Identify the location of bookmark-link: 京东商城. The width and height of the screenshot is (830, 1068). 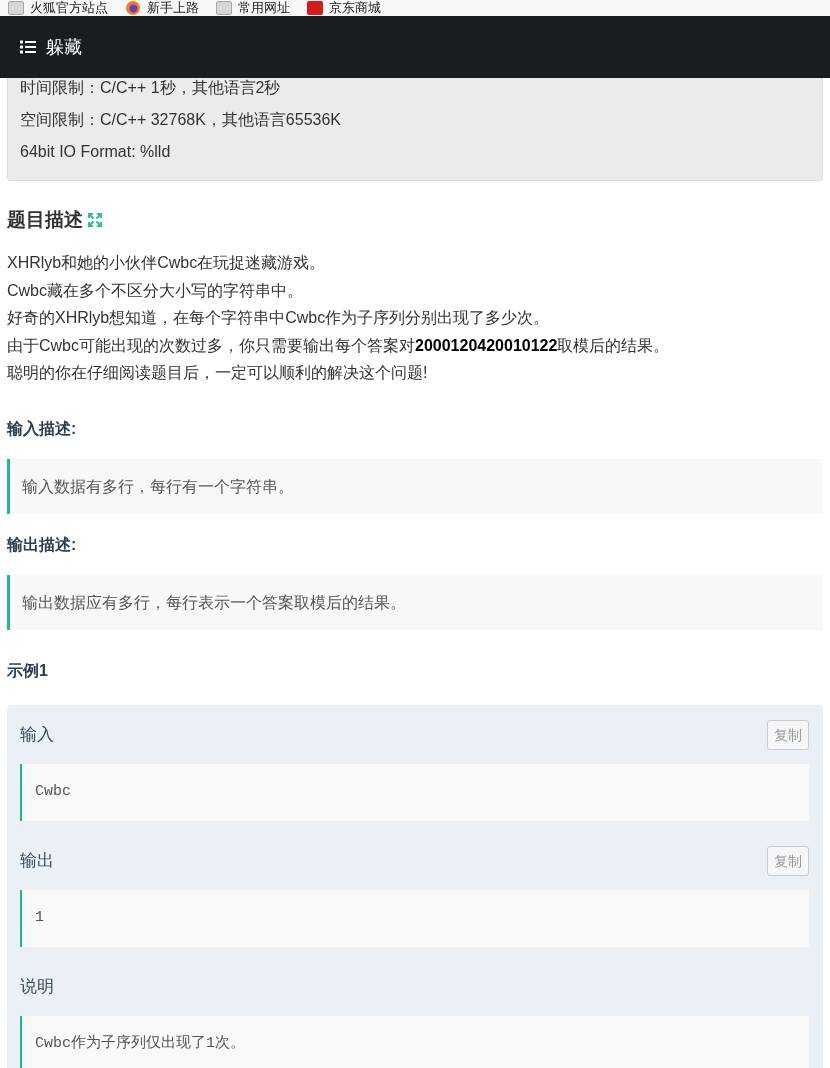
(344, 8).